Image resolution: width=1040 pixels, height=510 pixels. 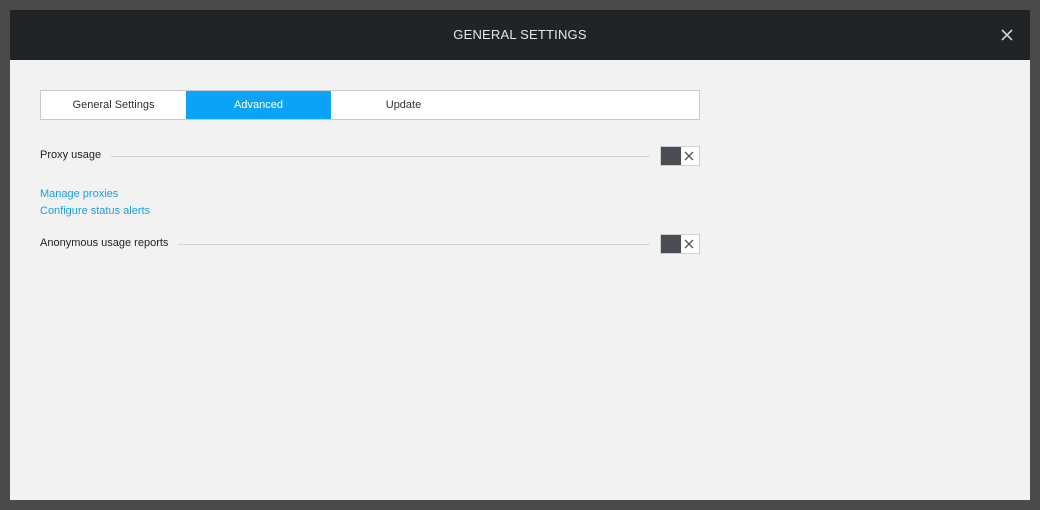 I want to click on configure-status-alerts-link: Configure status alerts, so click(x=95, y=211).